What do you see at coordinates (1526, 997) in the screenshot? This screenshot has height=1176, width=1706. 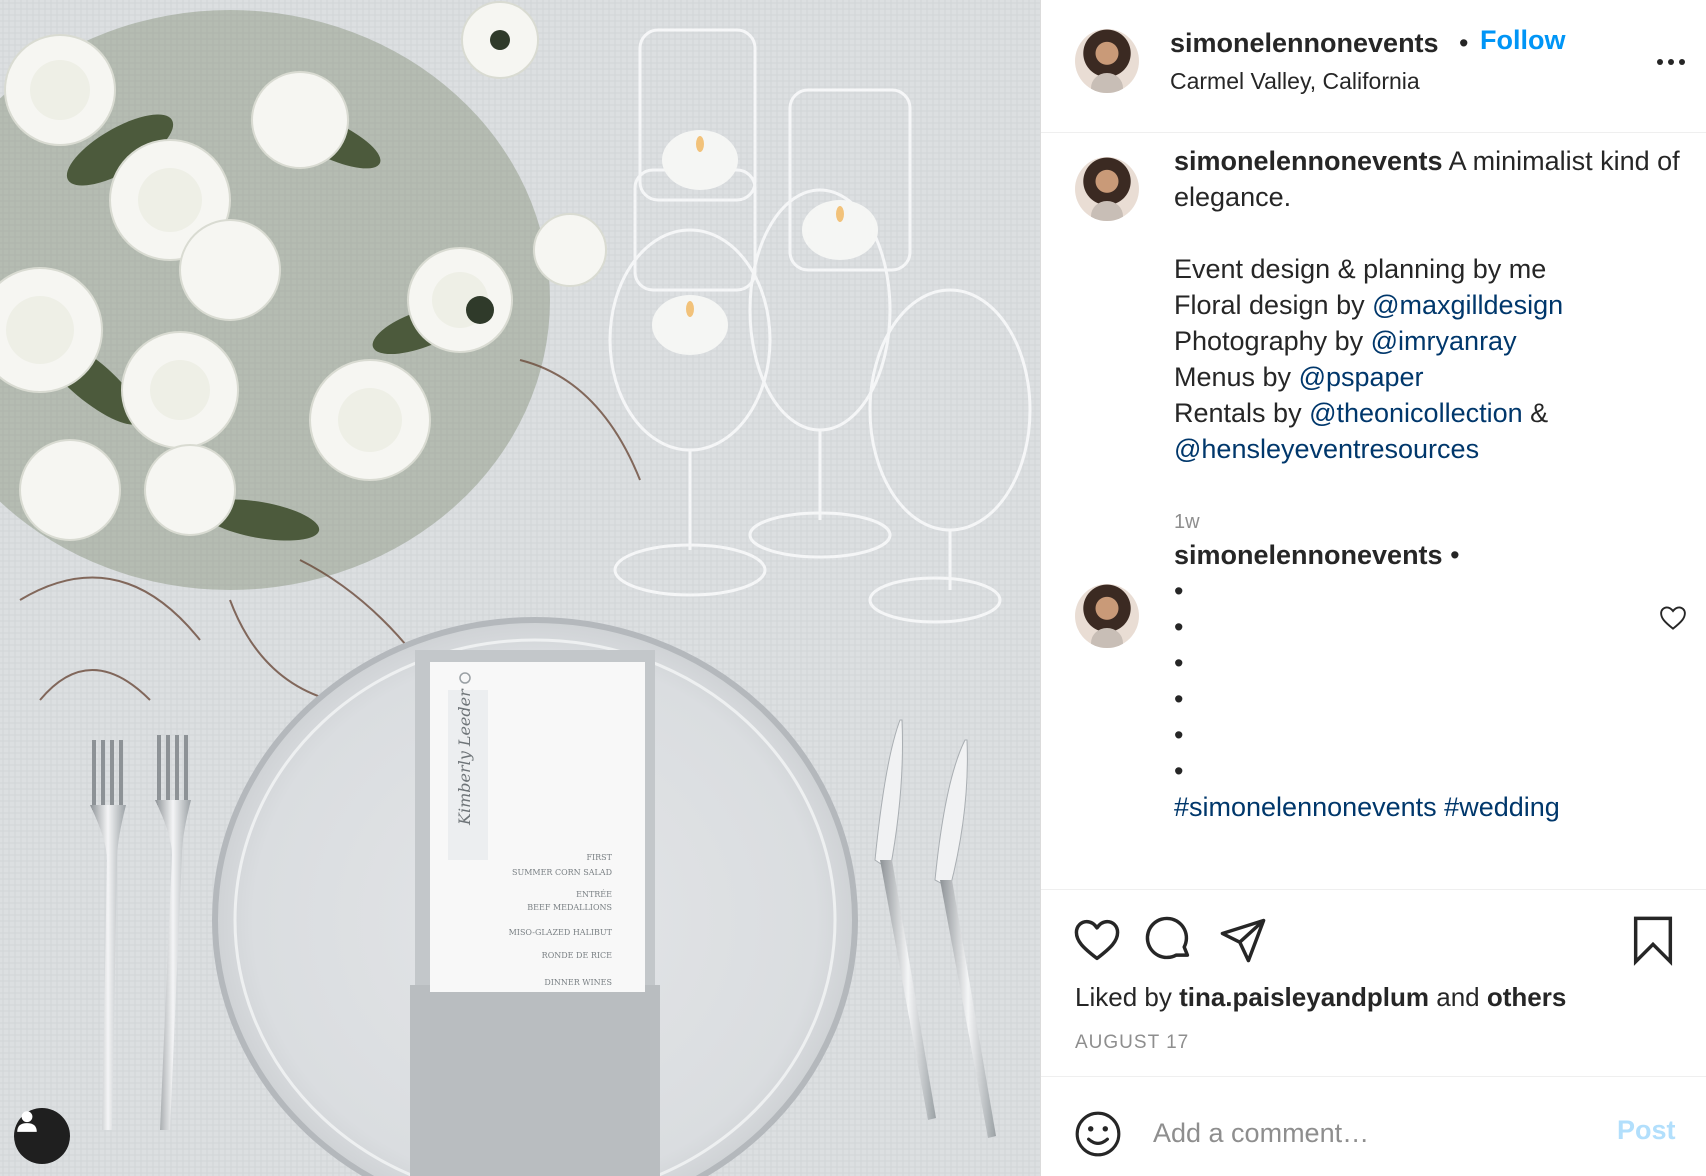 I see `liked-by-others-link: others` at bounding box center [1526, 997].